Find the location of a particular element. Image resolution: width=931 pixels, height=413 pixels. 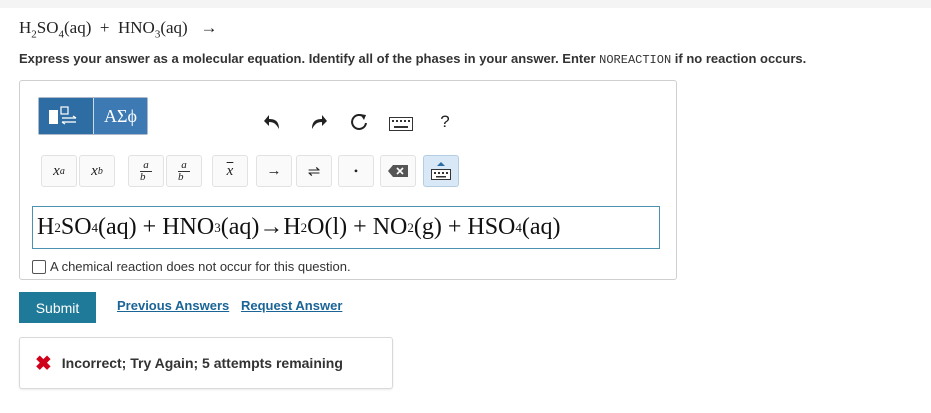

templates-tab is located at coordinates (66, 116).